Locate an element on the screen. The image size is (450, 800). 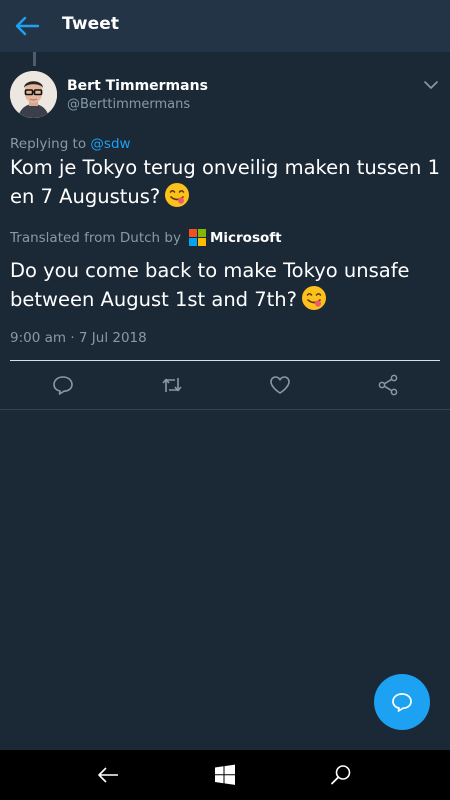
compose-reply-icon is located at coordinates (402, 702).